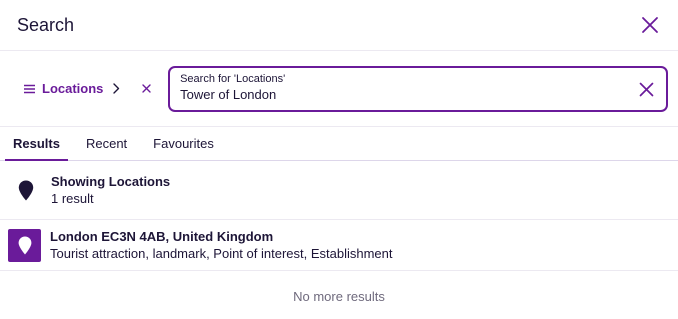  I want to click on tab-bar: Results Recent Favourites, so click(339, 144).